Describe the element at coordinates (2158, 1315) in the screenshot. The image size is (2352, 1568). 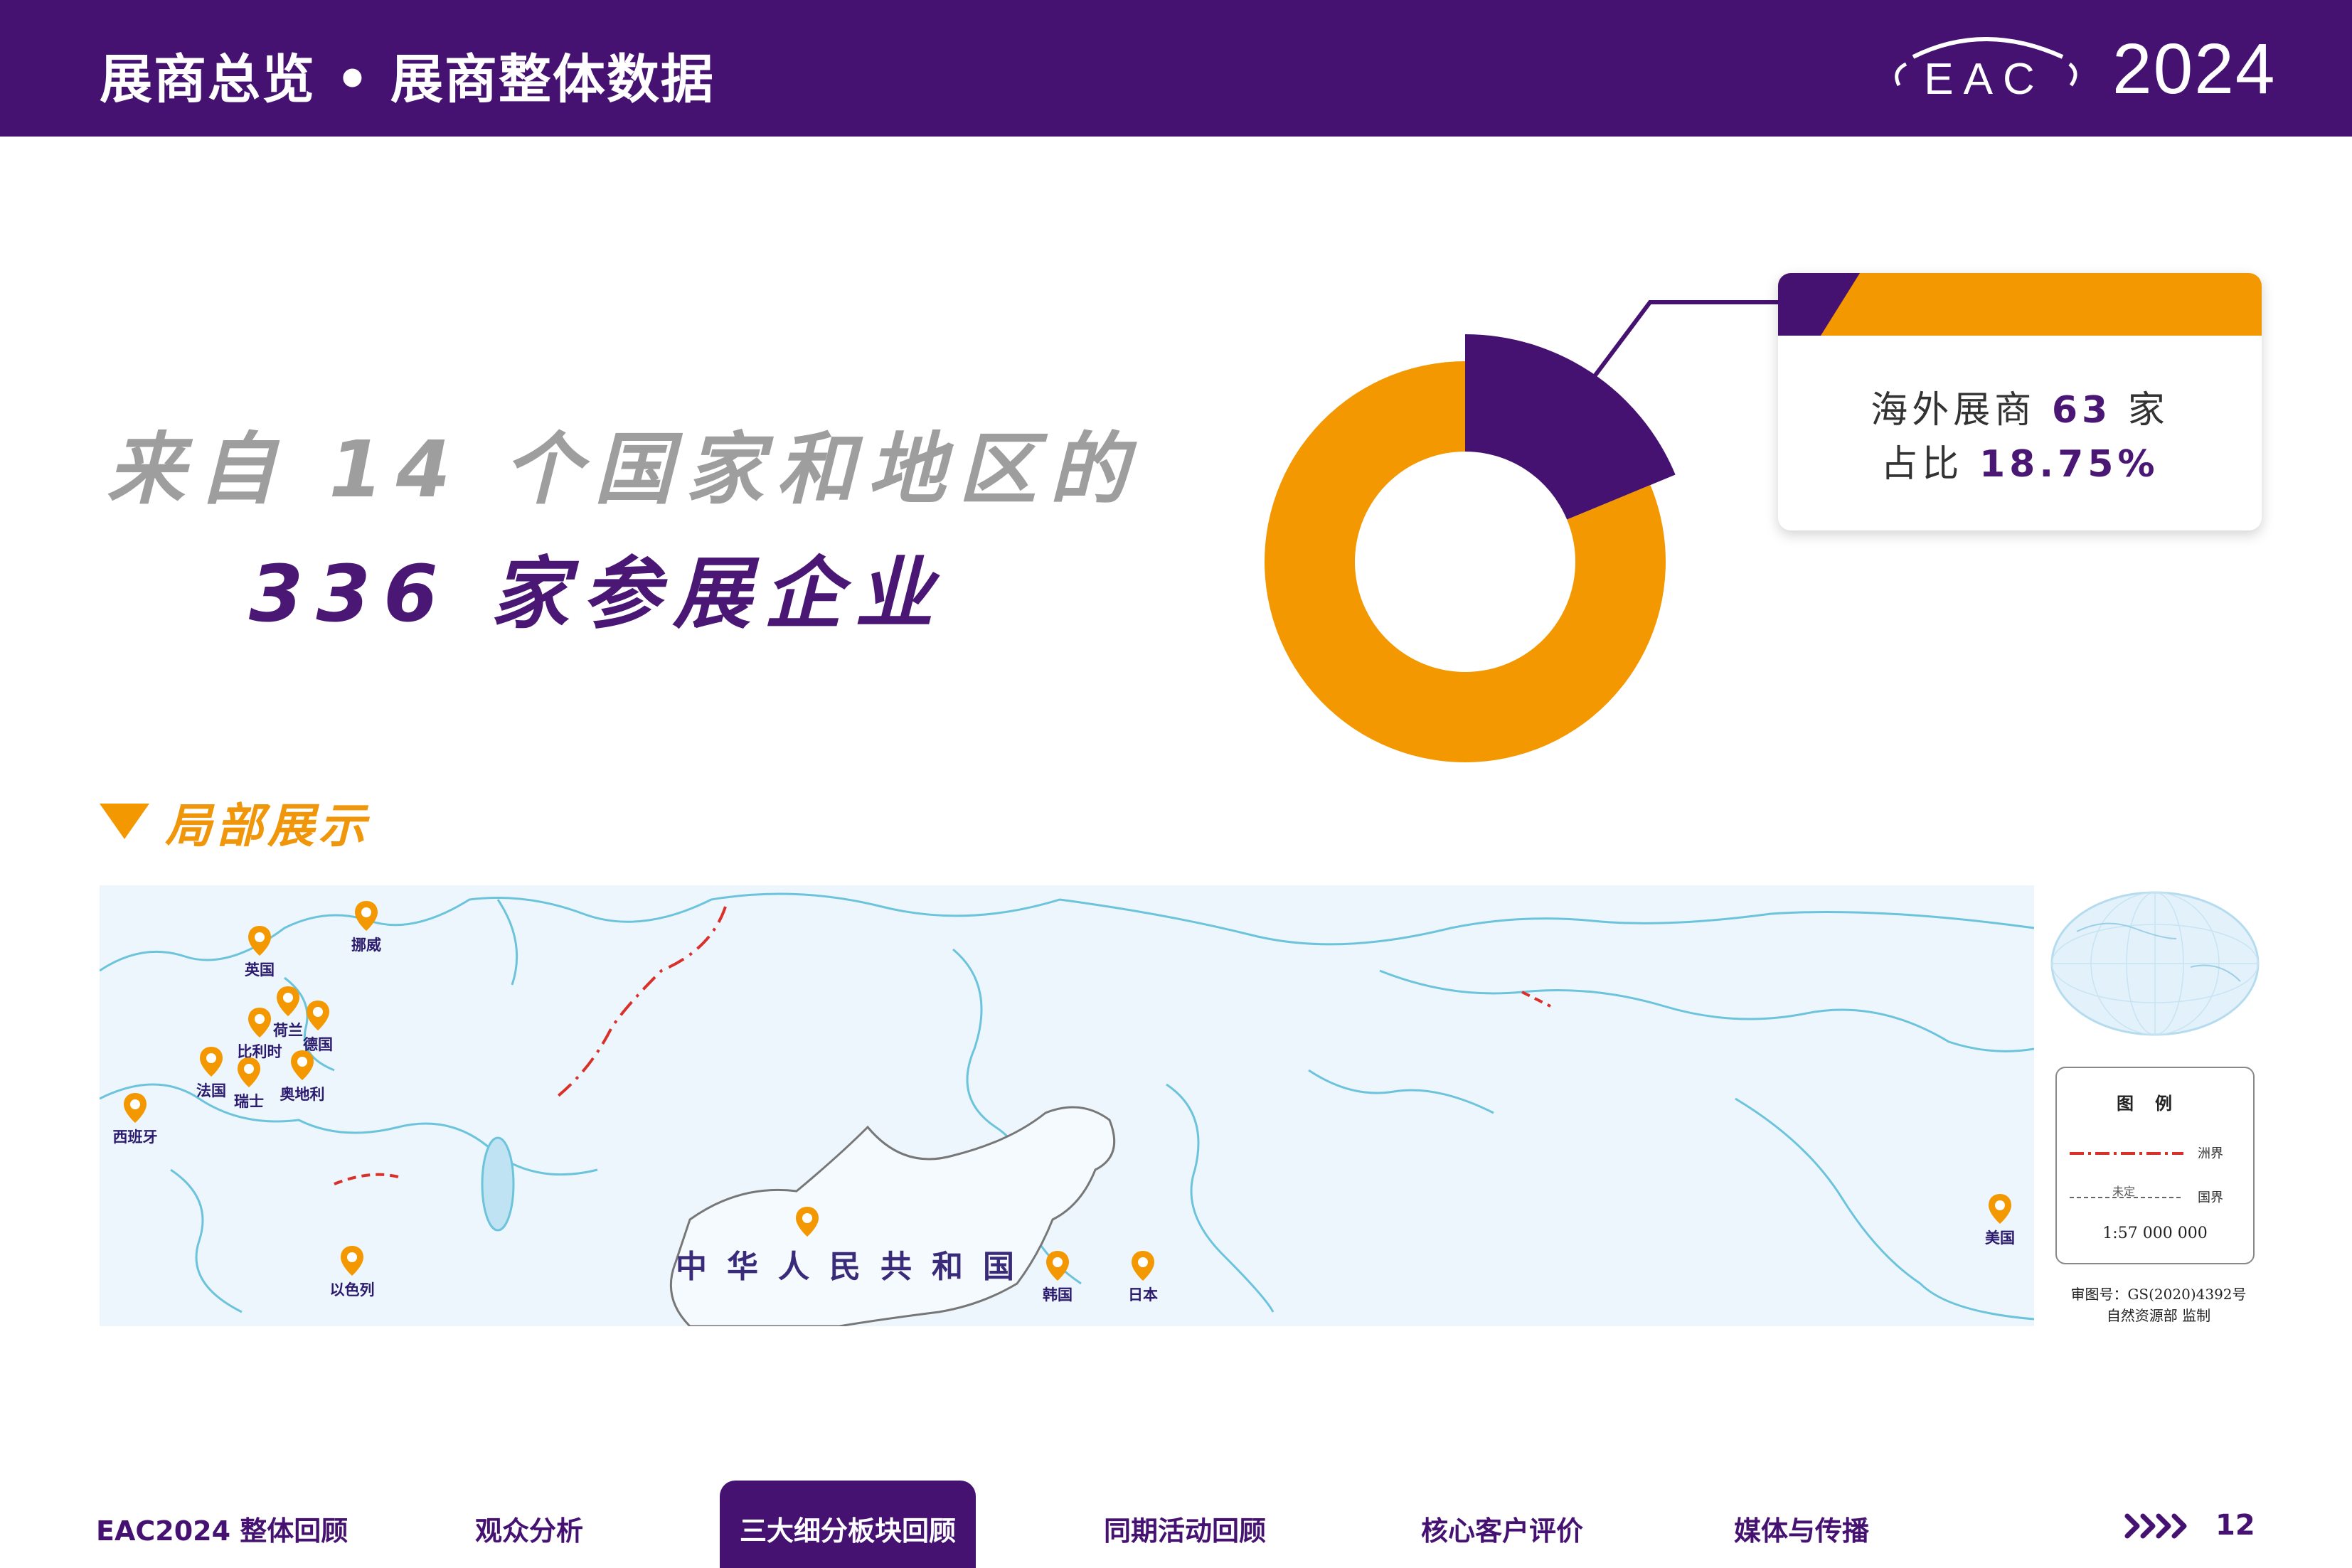
I see `map-issuer: 自然资源部 监制` at that location.